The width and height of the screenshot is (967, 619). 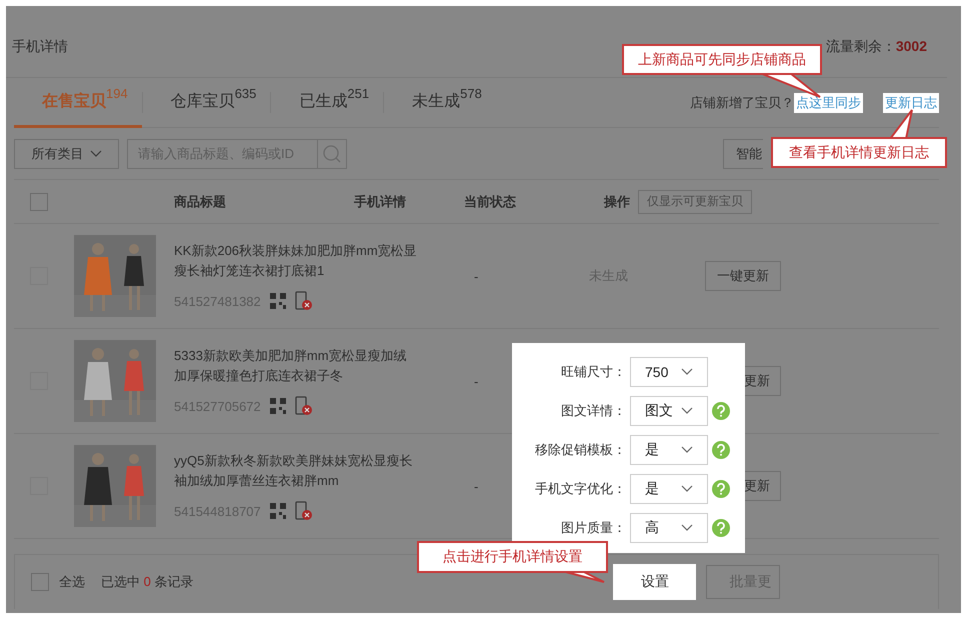 What do you see at coordinates (695, 202) in the screenshot?
I see `filter-updatable-button: 仅显示可更新宝贝` at bounding box center [695, 202].